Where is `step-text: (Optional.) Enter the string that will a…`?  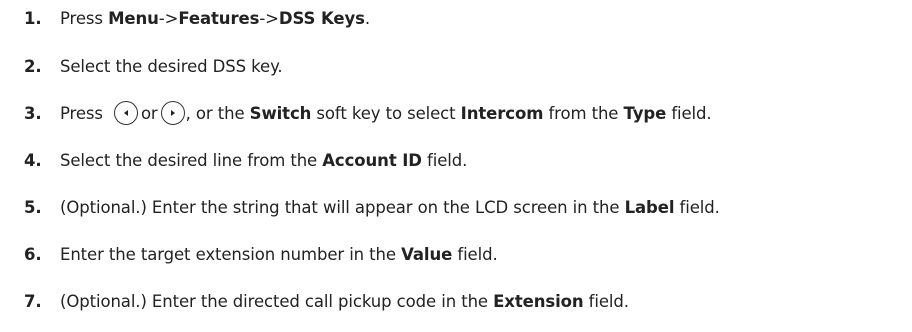 step-text: (Optional.) Enter the string that will a… is located at coordinates (390, 207).